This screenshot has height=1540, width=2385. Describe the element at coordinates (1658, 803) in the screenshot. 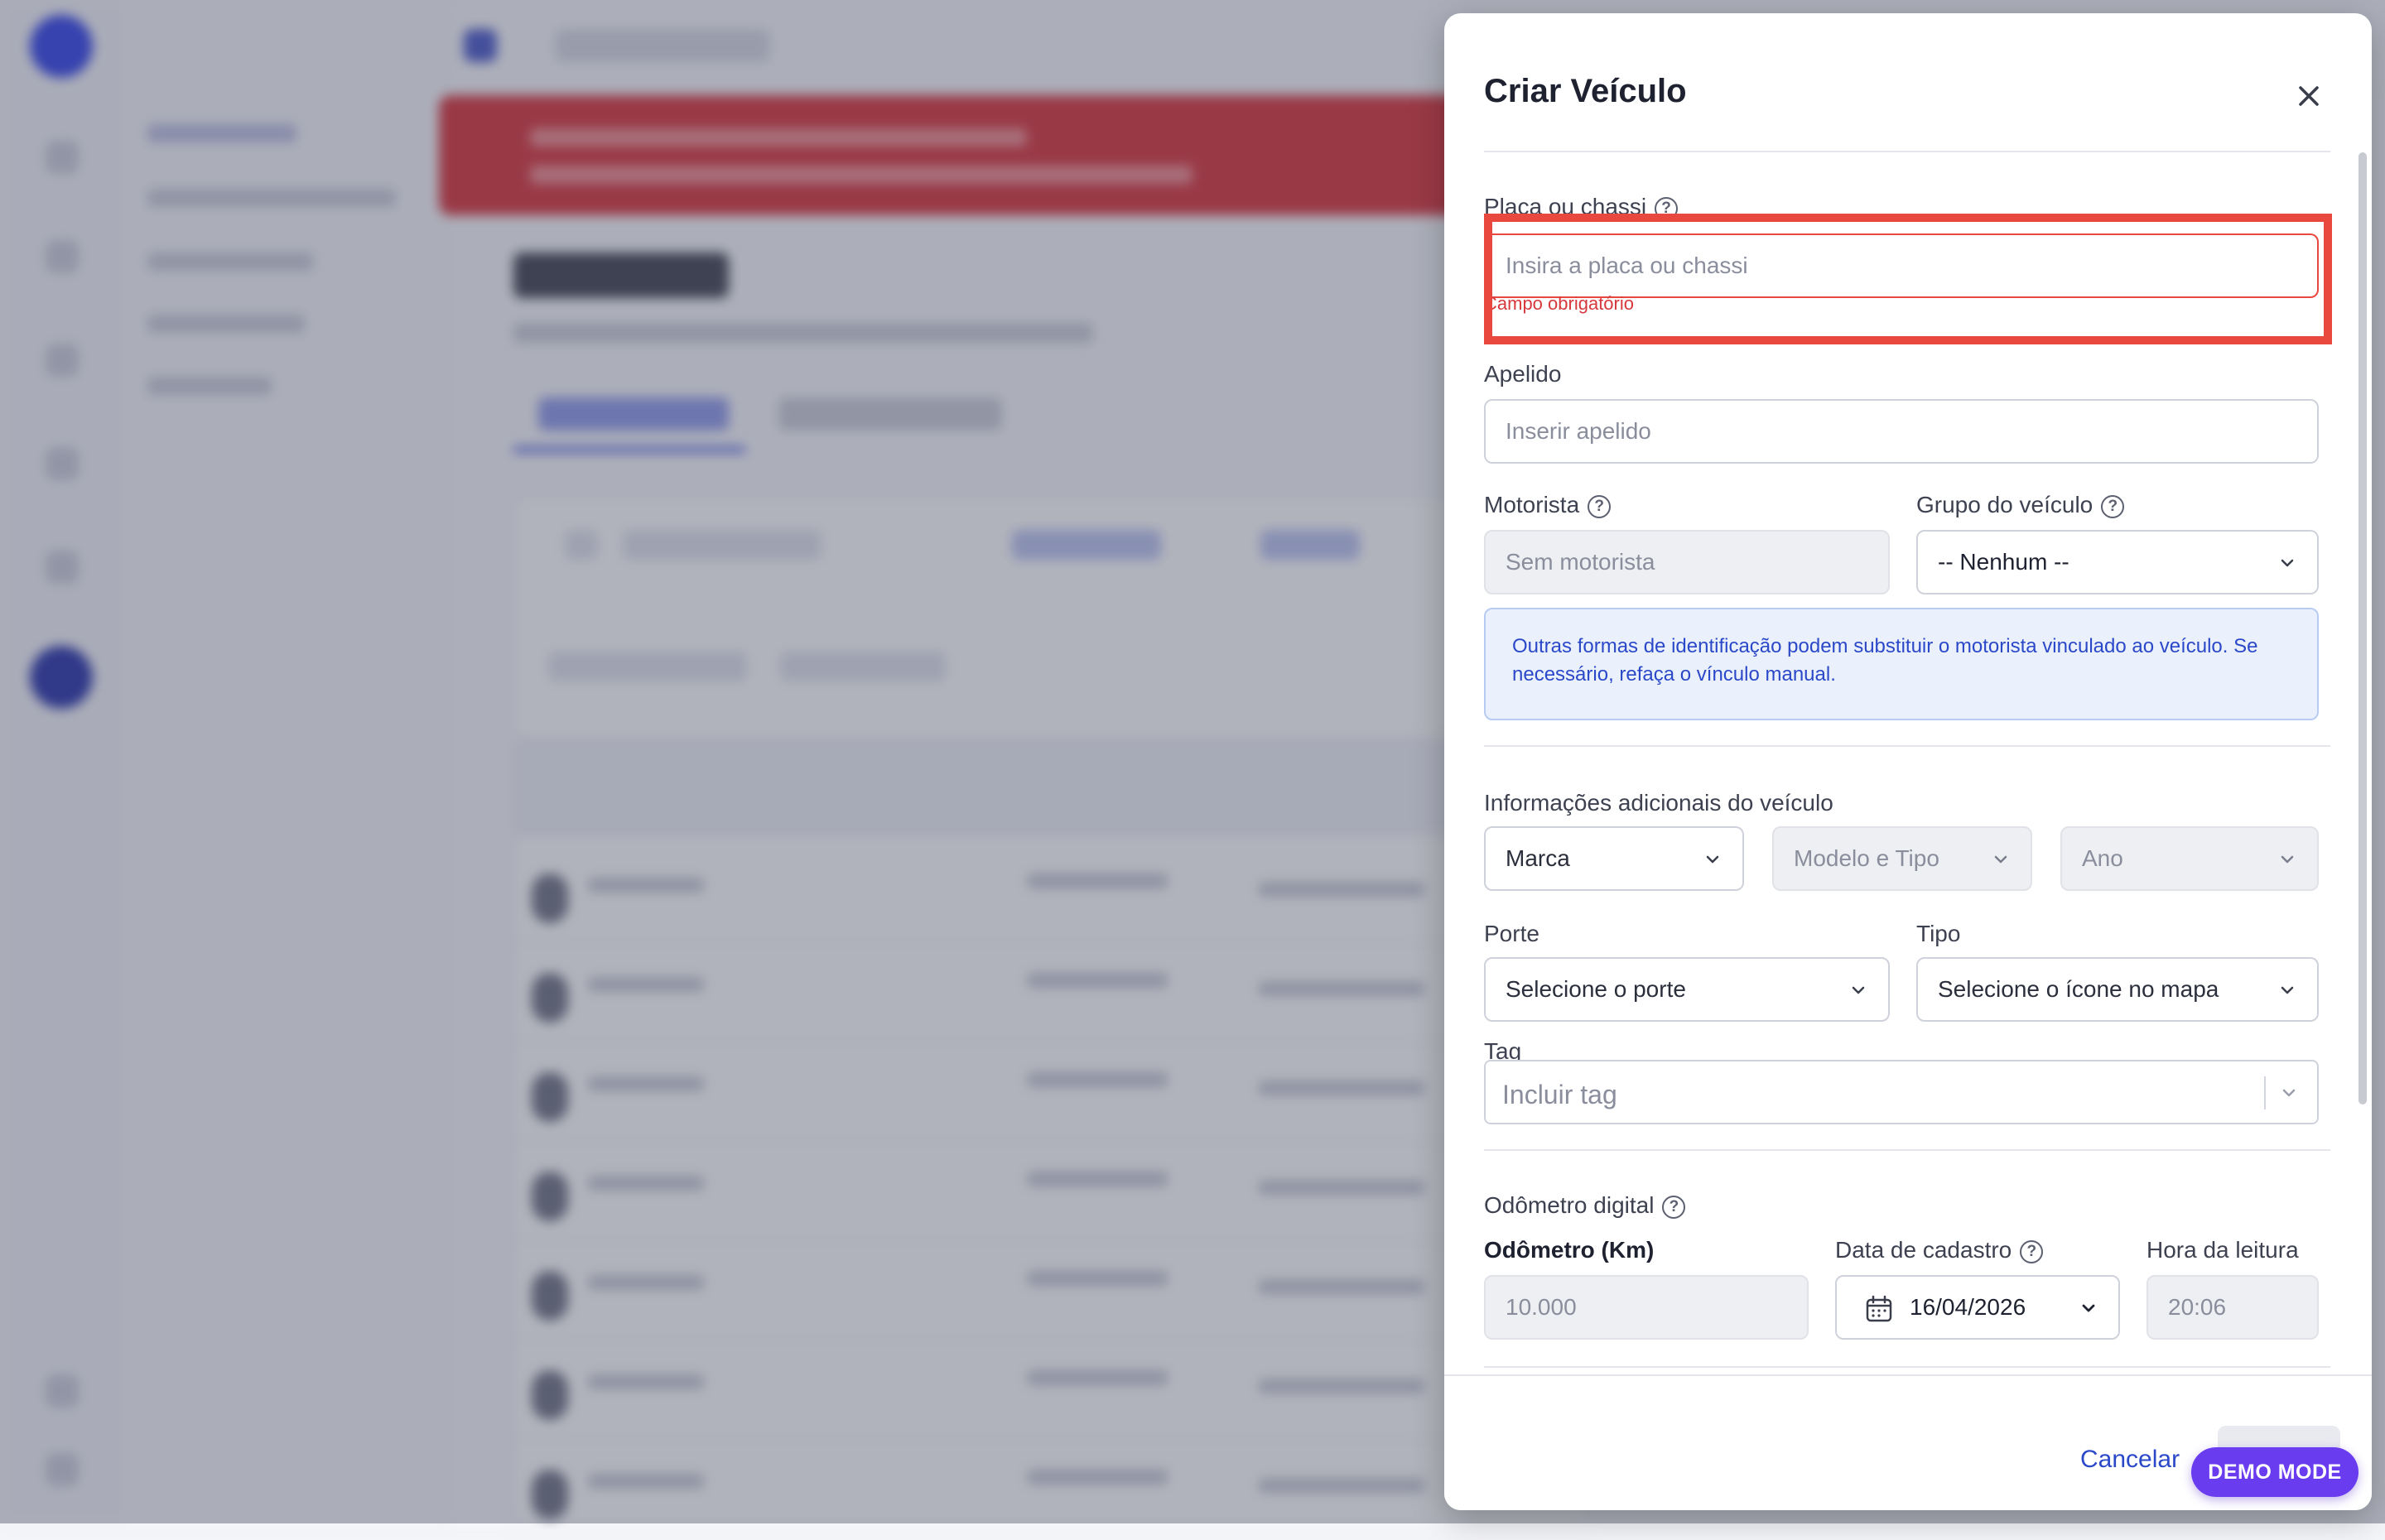

I see `additional-info-label: Informações adicionais do veículo` at that location.